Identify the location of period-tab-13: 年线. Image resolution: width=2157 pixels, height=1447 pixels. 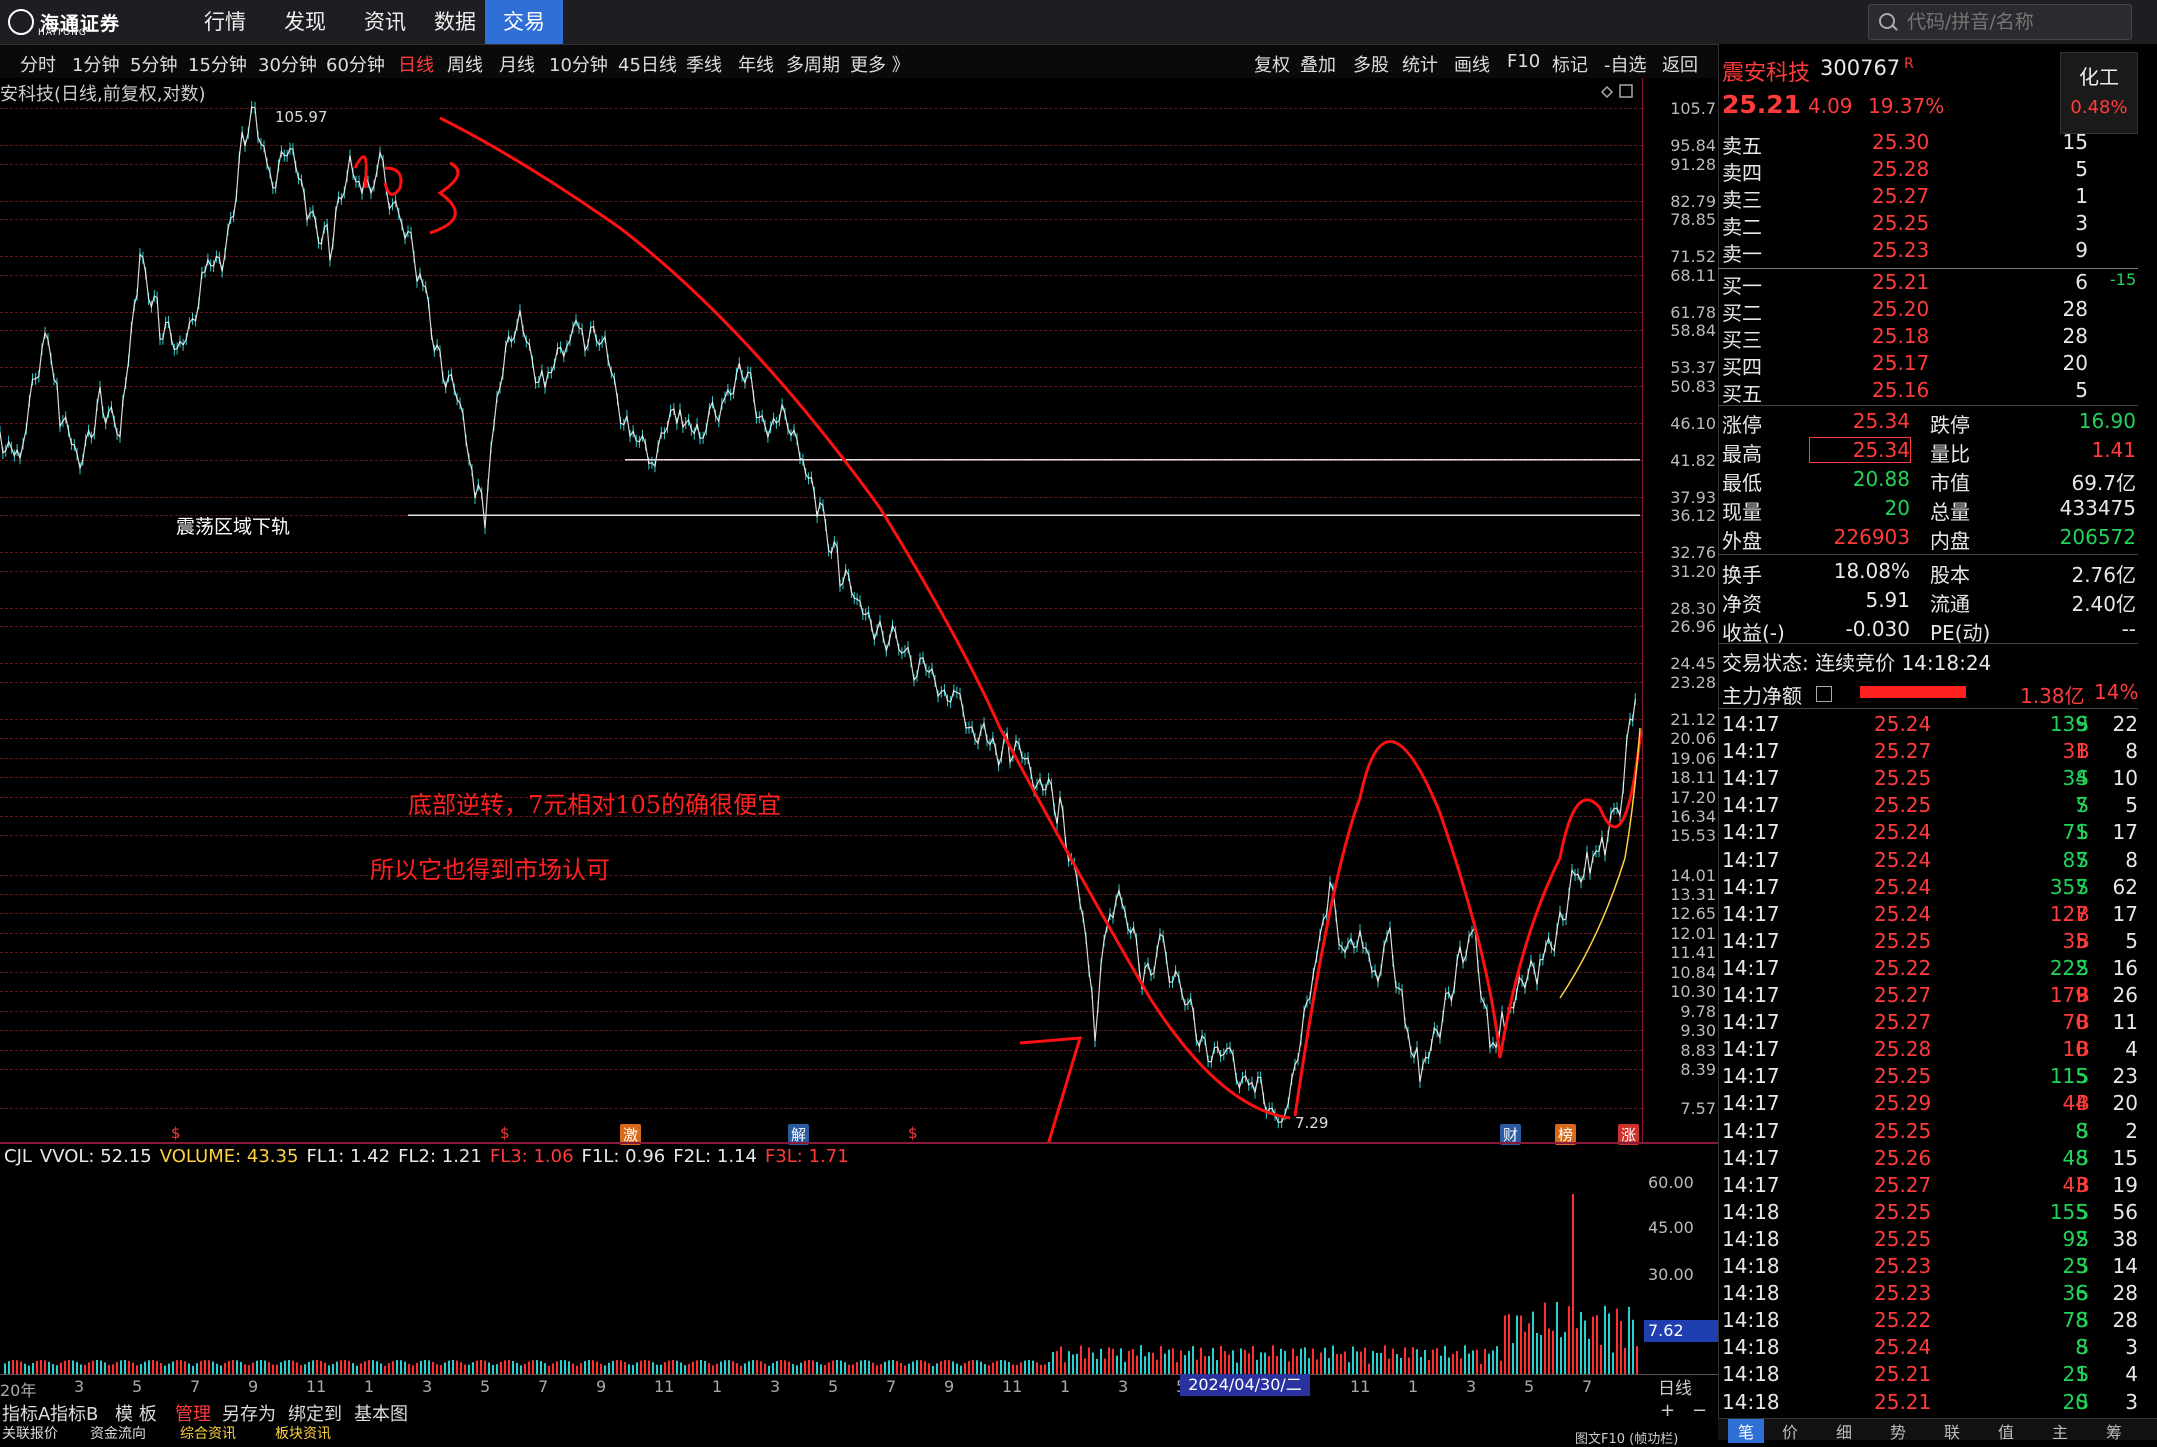
(756, 64).